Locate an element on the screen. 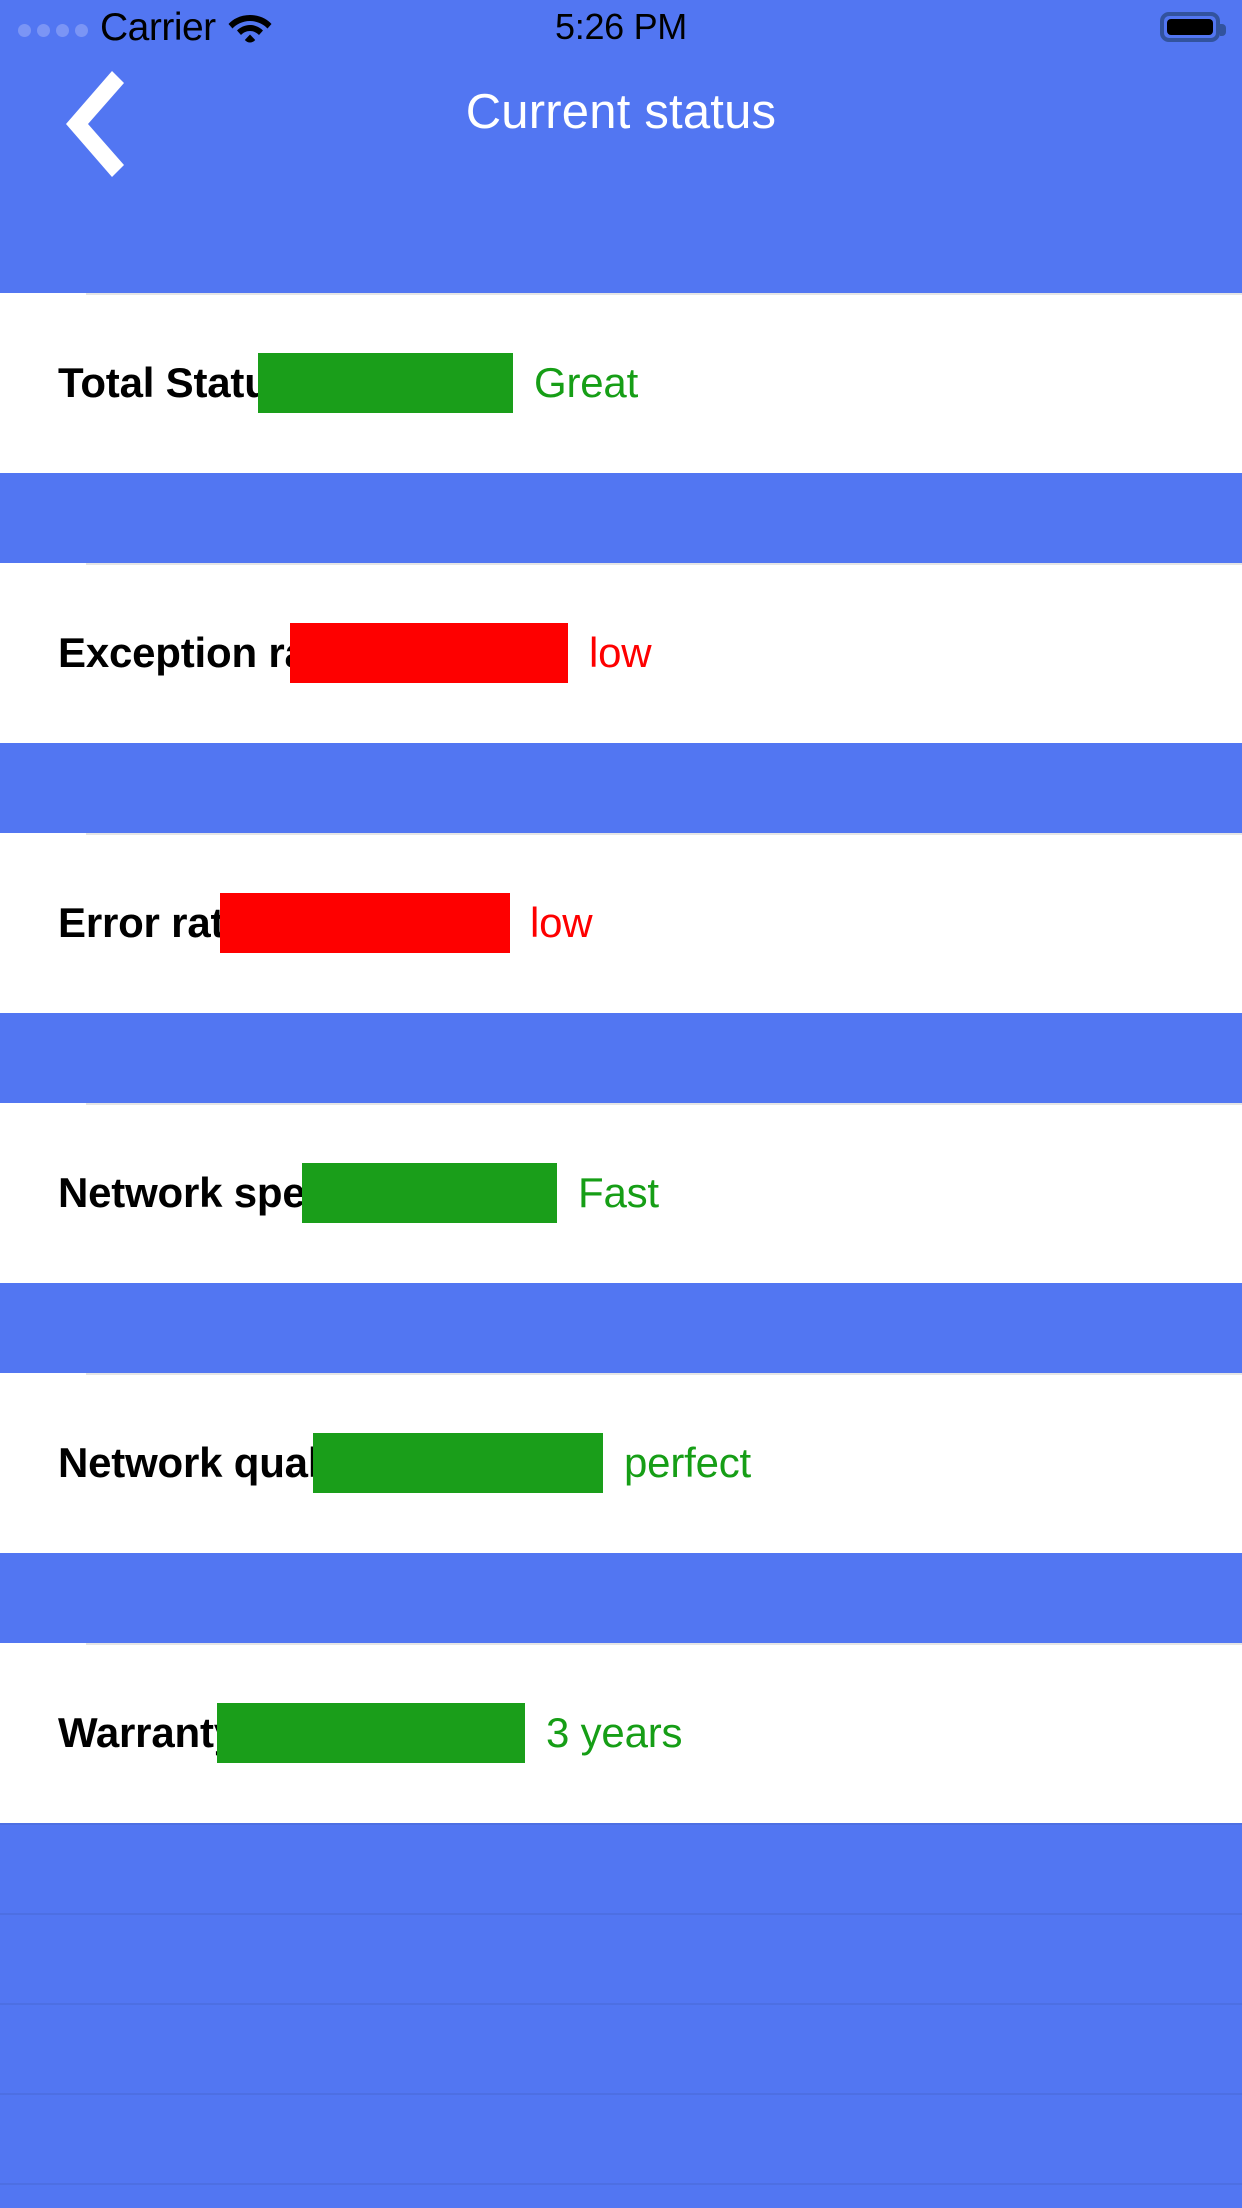  table-row: Total Status Great is located at coordinates (621, 383).